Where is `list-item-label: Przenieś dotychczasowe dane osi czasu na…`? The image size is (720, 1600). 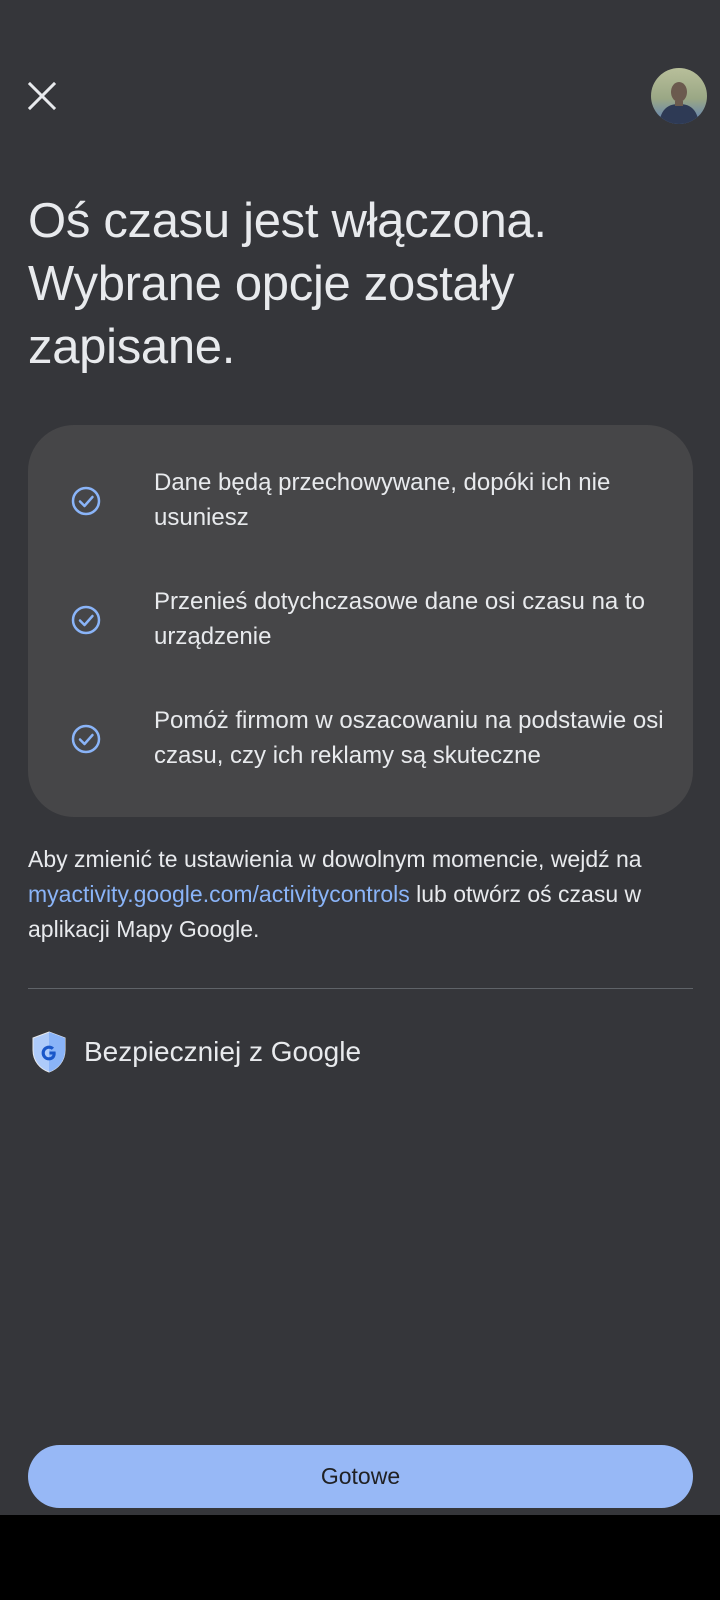 list-item-label: Przenieś dotychczasowe dane osi czasu na… is located at coordinates (399, 619).